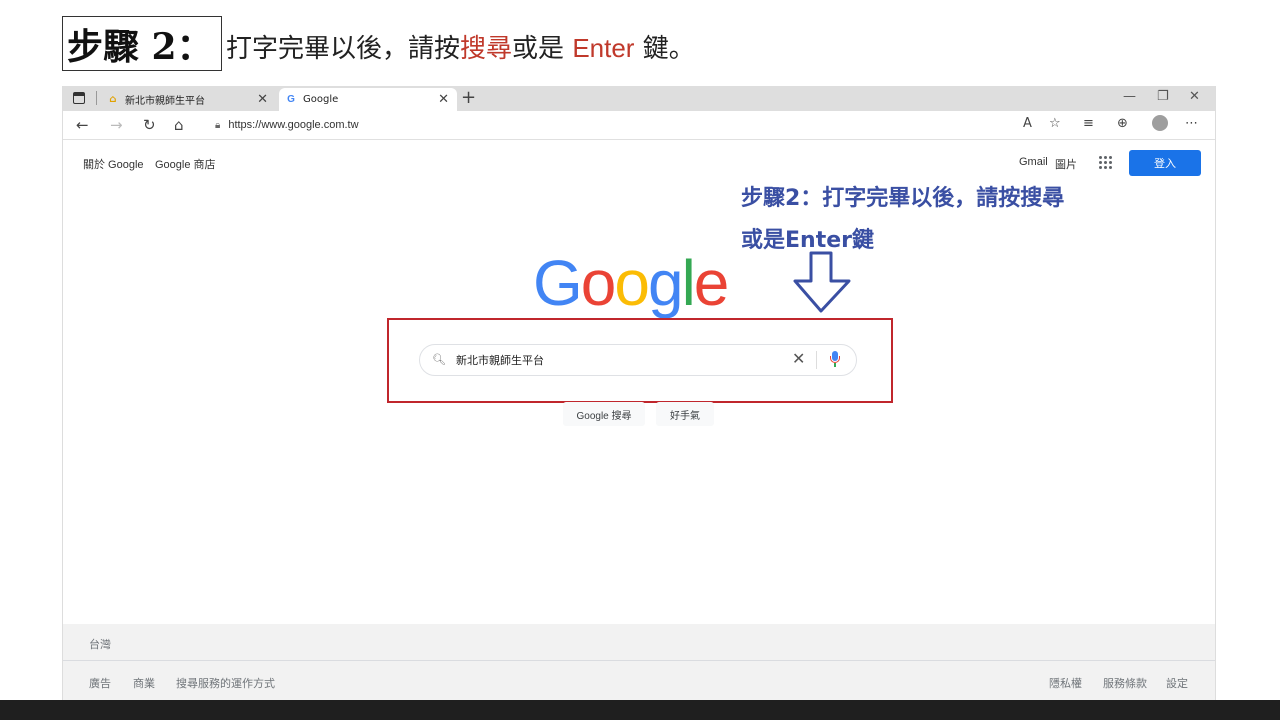 This screenshot has height=720, width=1280. Describe the element at coordinates (113, 99) in the screenshot. I see `home-icon: ⌂` at that location.